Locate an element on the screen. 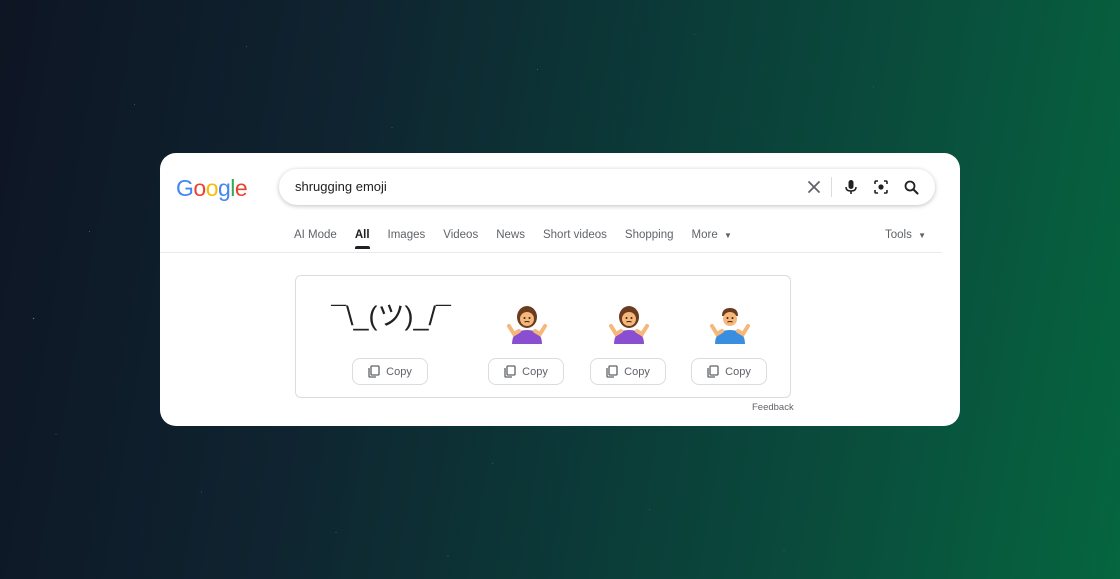 This screenshot has width=1120, height=579. tab-ai-mode: AI Mode is located at coordinates (315, 239).